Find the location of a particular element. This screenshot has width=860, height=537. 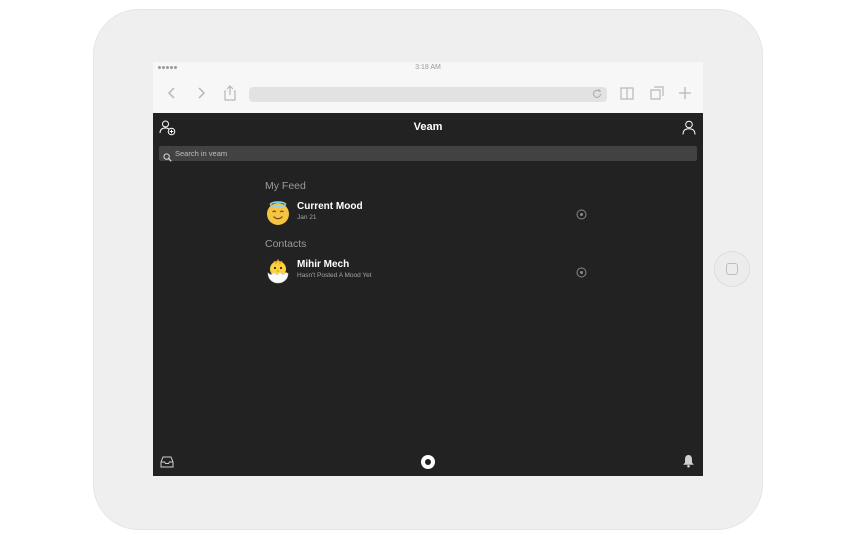

address-bar is located at coordinates (428, 94).